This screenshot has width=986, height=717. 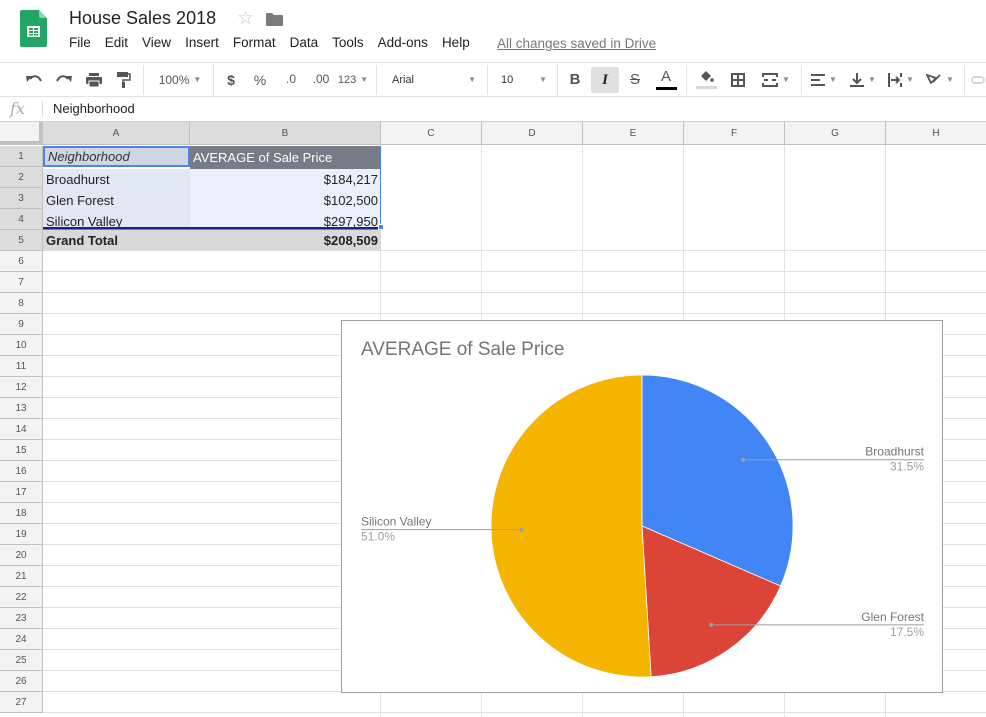 What do you see at coordinates (353, 79) in the screenshot?
I see `more-formats-select: 123 ▼` at bounding box center [353, 79].